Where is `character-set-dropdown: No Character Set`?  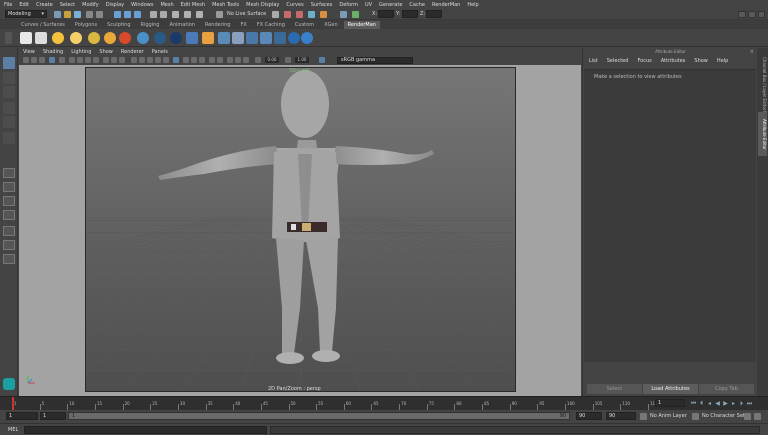 character-set-dropdown: No Character Set is located at coordinates (723, 416).